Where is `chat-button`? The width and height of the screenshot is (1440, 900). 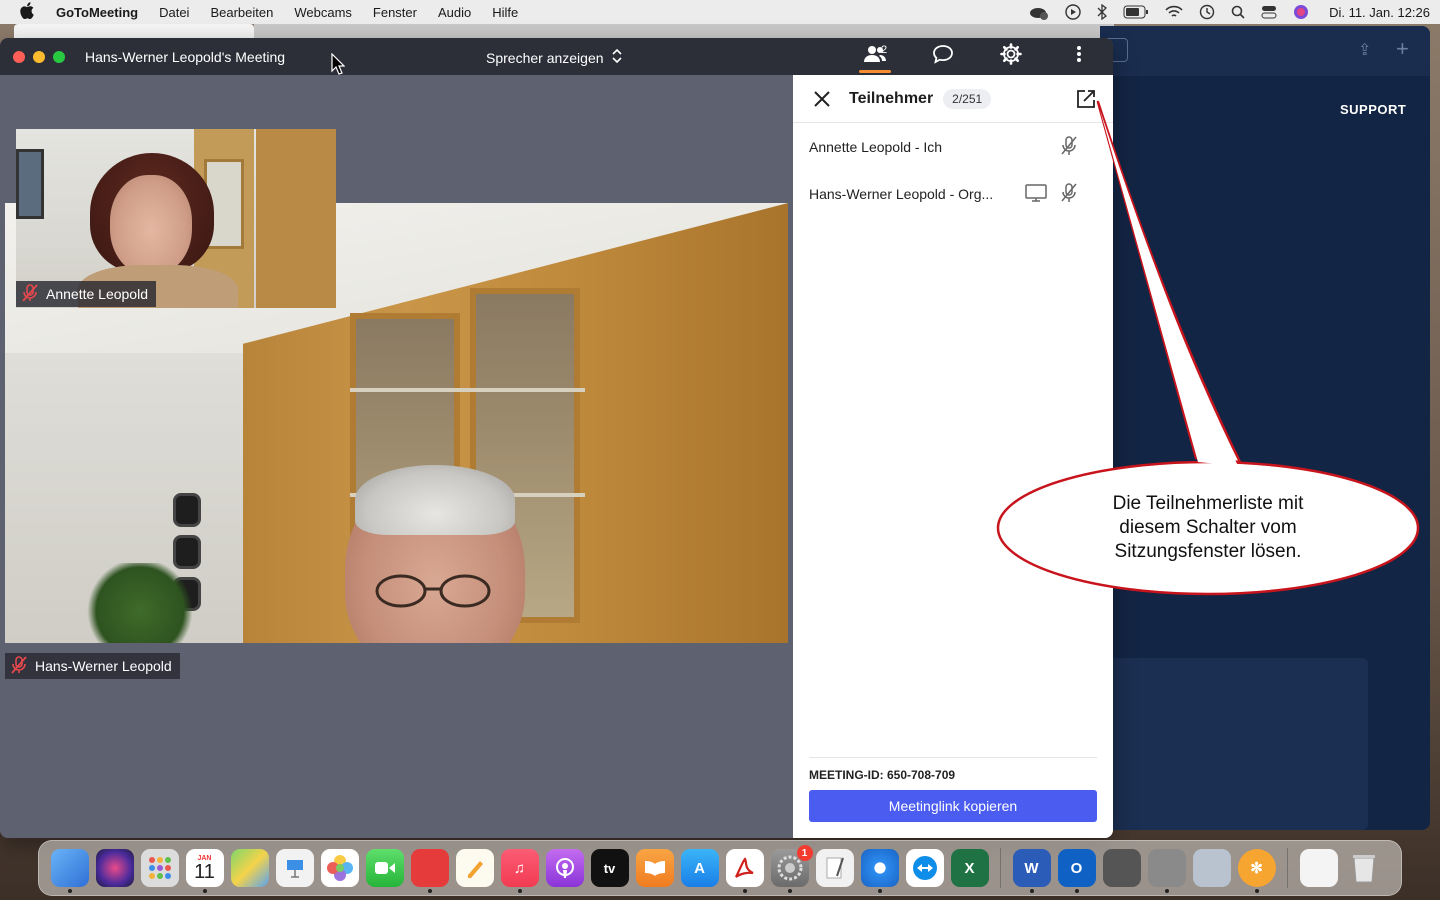
chat-button is located at coordinates (943, 56).